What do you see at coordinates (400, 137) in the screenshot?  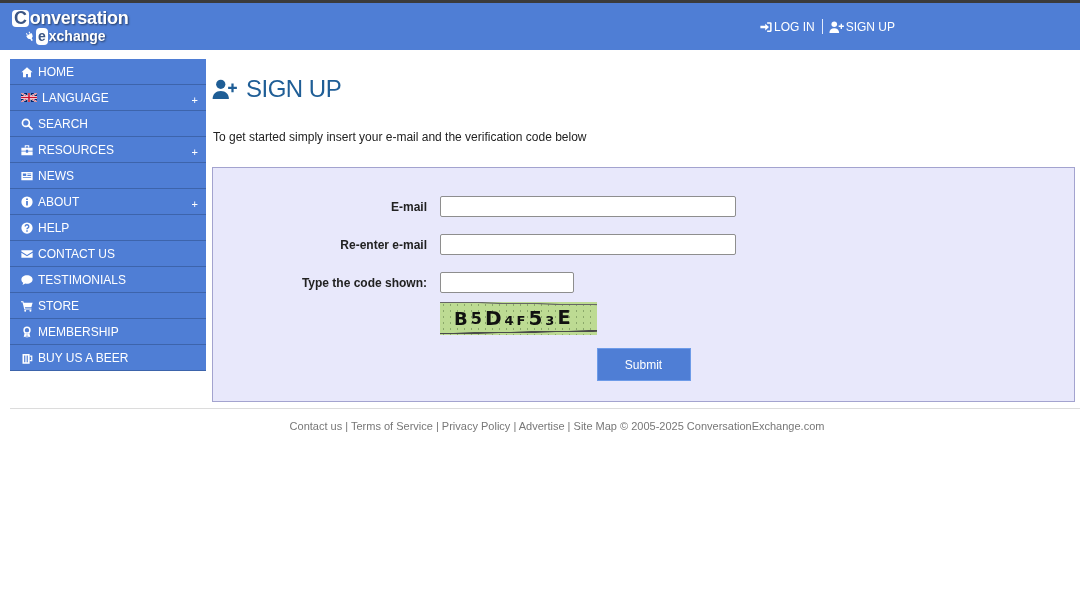 I see `intro-text: To get started simply insert your e-mail and the verification code below` at bounding box center [400, 137].